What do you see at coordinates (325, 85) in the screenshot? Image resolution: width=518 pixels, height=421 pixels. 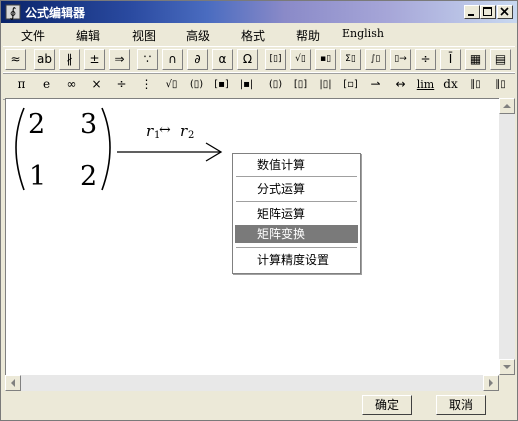 I see `bar-box-button: |▯|` at bounding box center [325, 85].